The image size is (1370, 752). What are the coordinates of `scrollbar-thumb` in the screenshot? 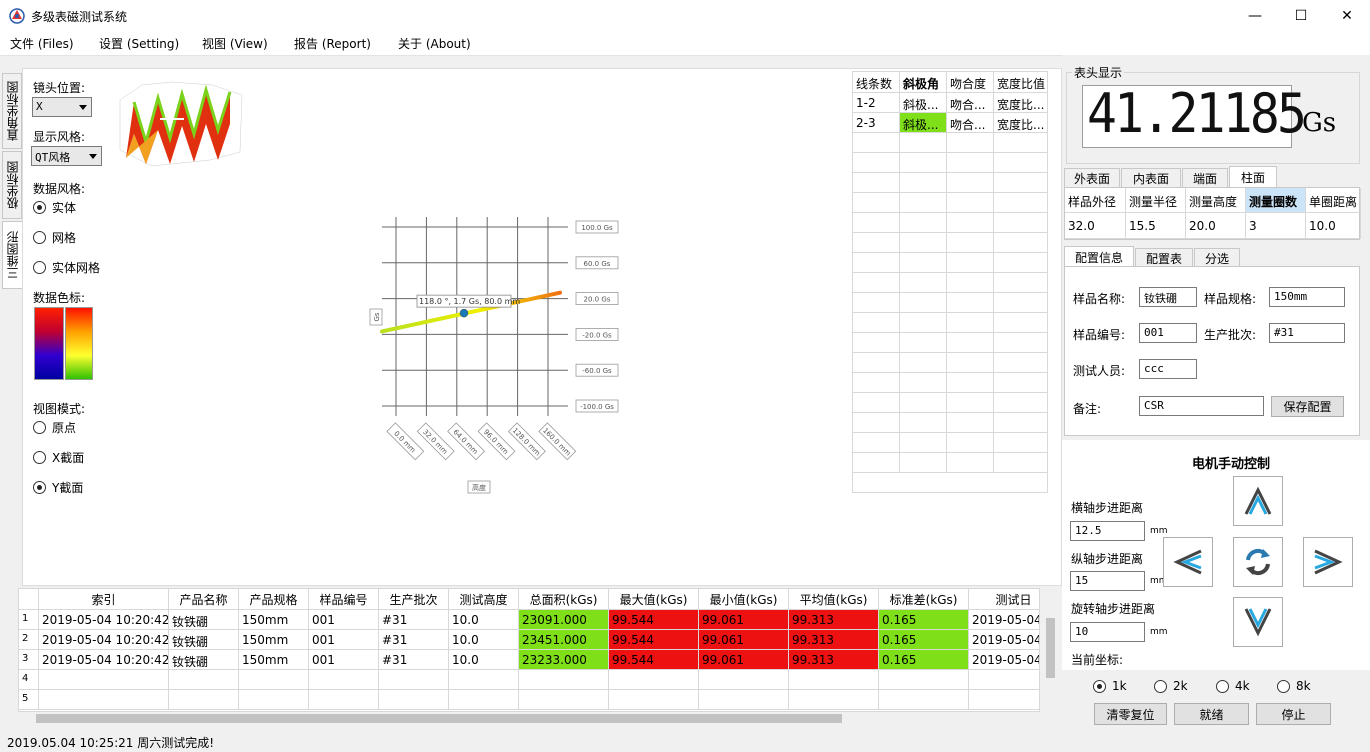 It's located at (1050, 648).